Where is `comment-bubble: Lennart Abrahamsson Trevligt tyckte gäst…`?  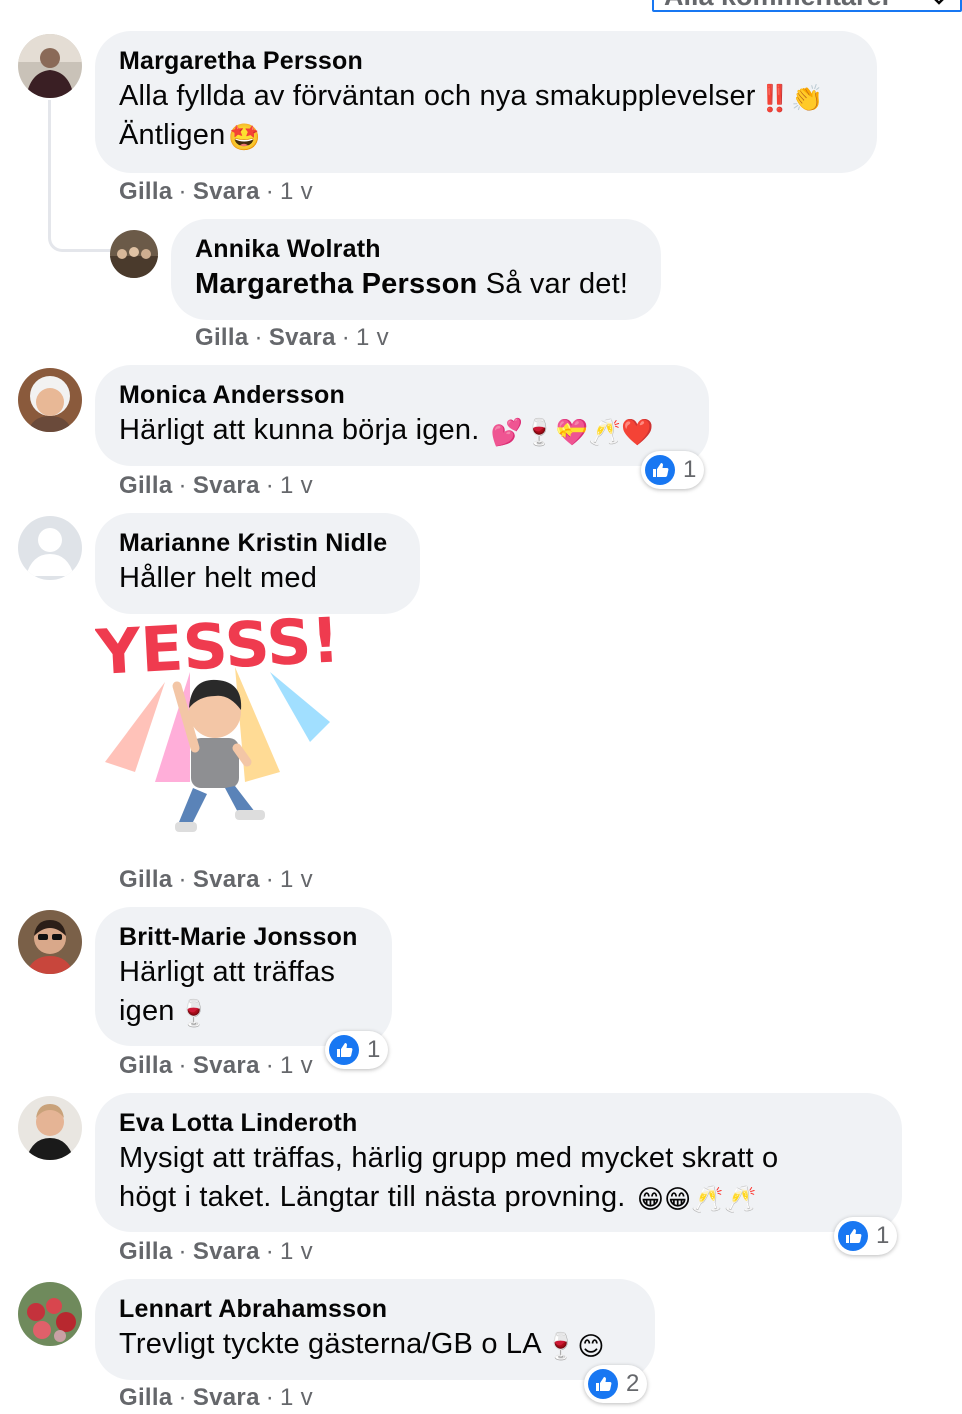 comment-bubble: Lennart Abrahamsson Trevligt tyckte gäst… is located at coordinates (375, 1329).